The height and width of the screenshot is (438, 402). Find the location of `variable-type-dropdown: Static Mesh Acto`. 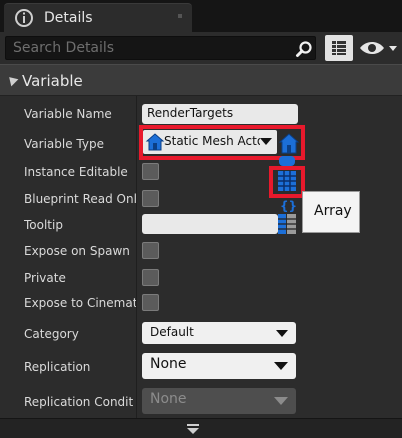

variable-type-dropdown: Static Mesh Acto is located at coordinates (210, 142).